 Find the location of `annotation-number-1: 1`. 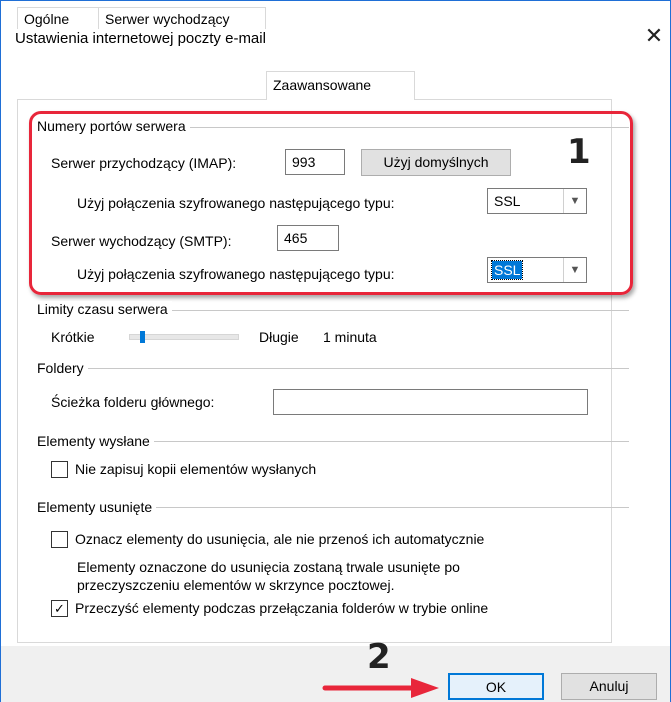

annotation-number-1: 1 is located at coordinates (579, 152).